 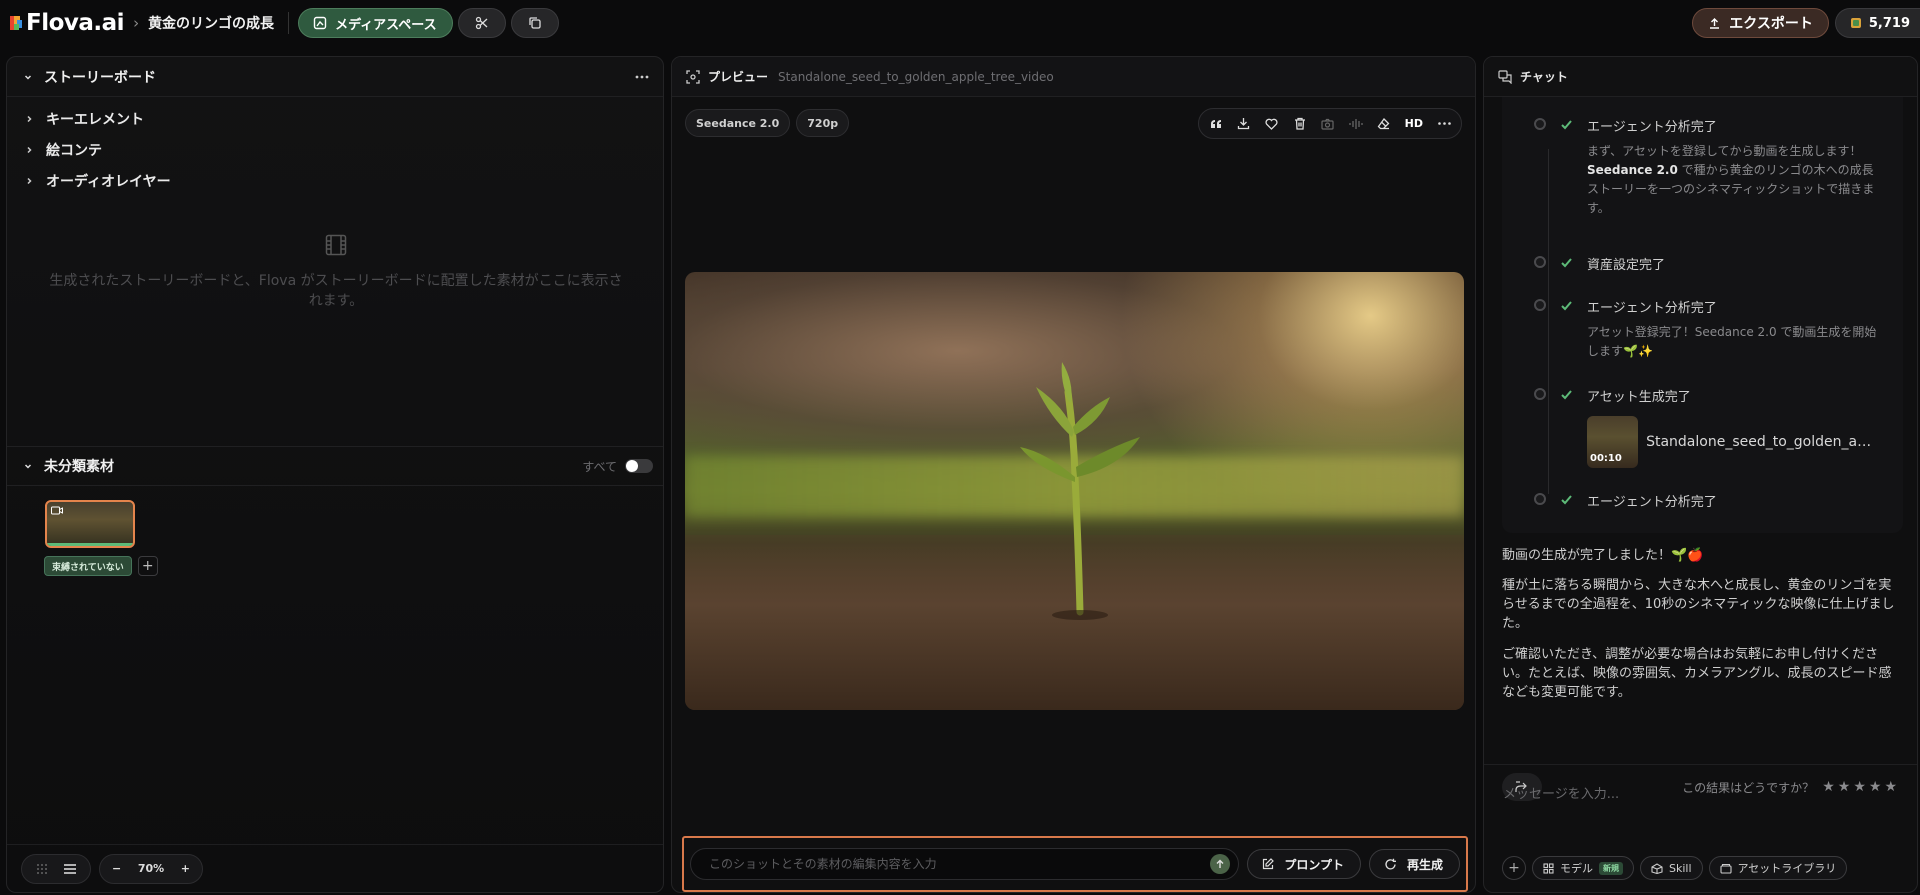 What do you see at coordinates (335, 180) in the screenshot?
I see `tree-item-audio-layer: オーディオレイヤー` at bounding box center [335, 180].